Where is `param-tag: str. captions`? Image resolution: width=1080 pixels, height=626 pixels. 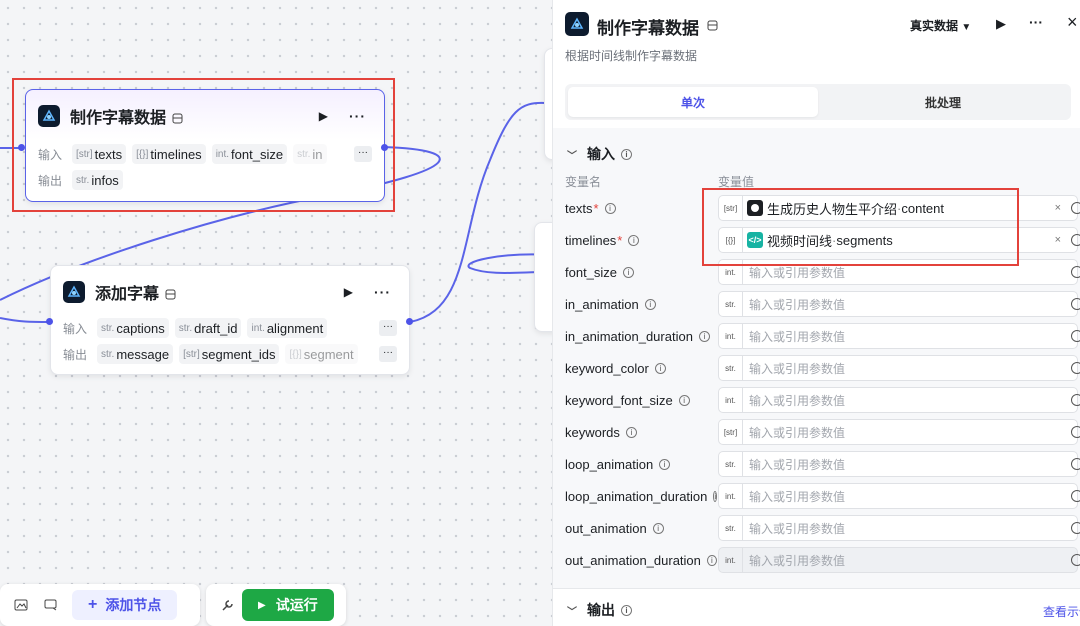
param-tag: str. captions is located at coordinates (133, 328).